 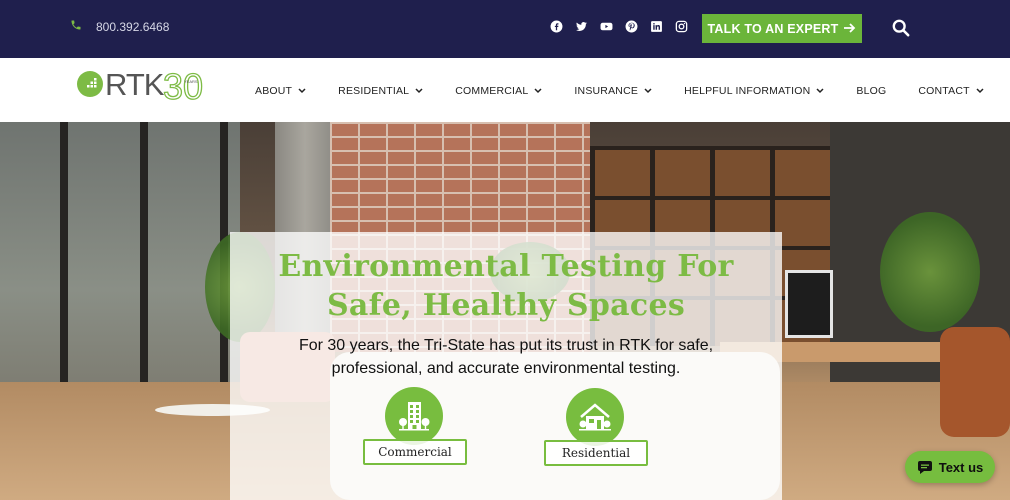 I want to click on nav-item-blog: BLOG, so click(x=871, y=91).